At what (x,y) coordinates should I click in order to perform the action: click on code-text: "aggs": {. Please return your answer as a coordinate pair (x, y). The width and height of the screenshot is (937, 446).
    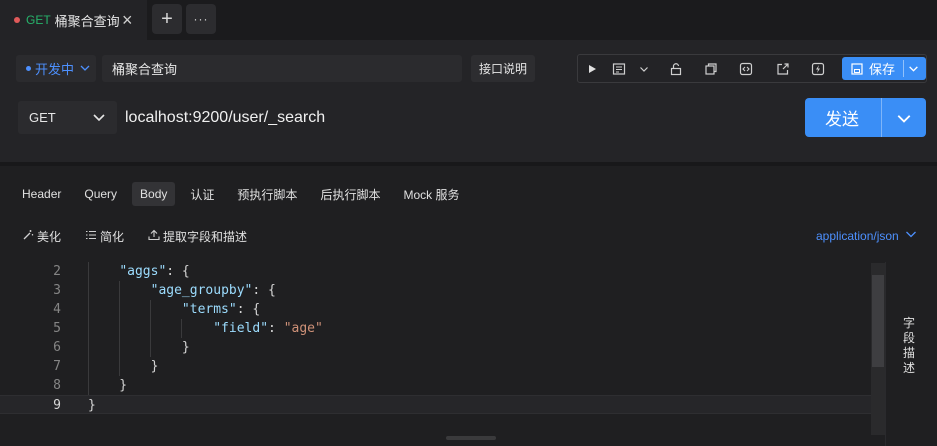
    Looking at the image, I should click on (154, 271).